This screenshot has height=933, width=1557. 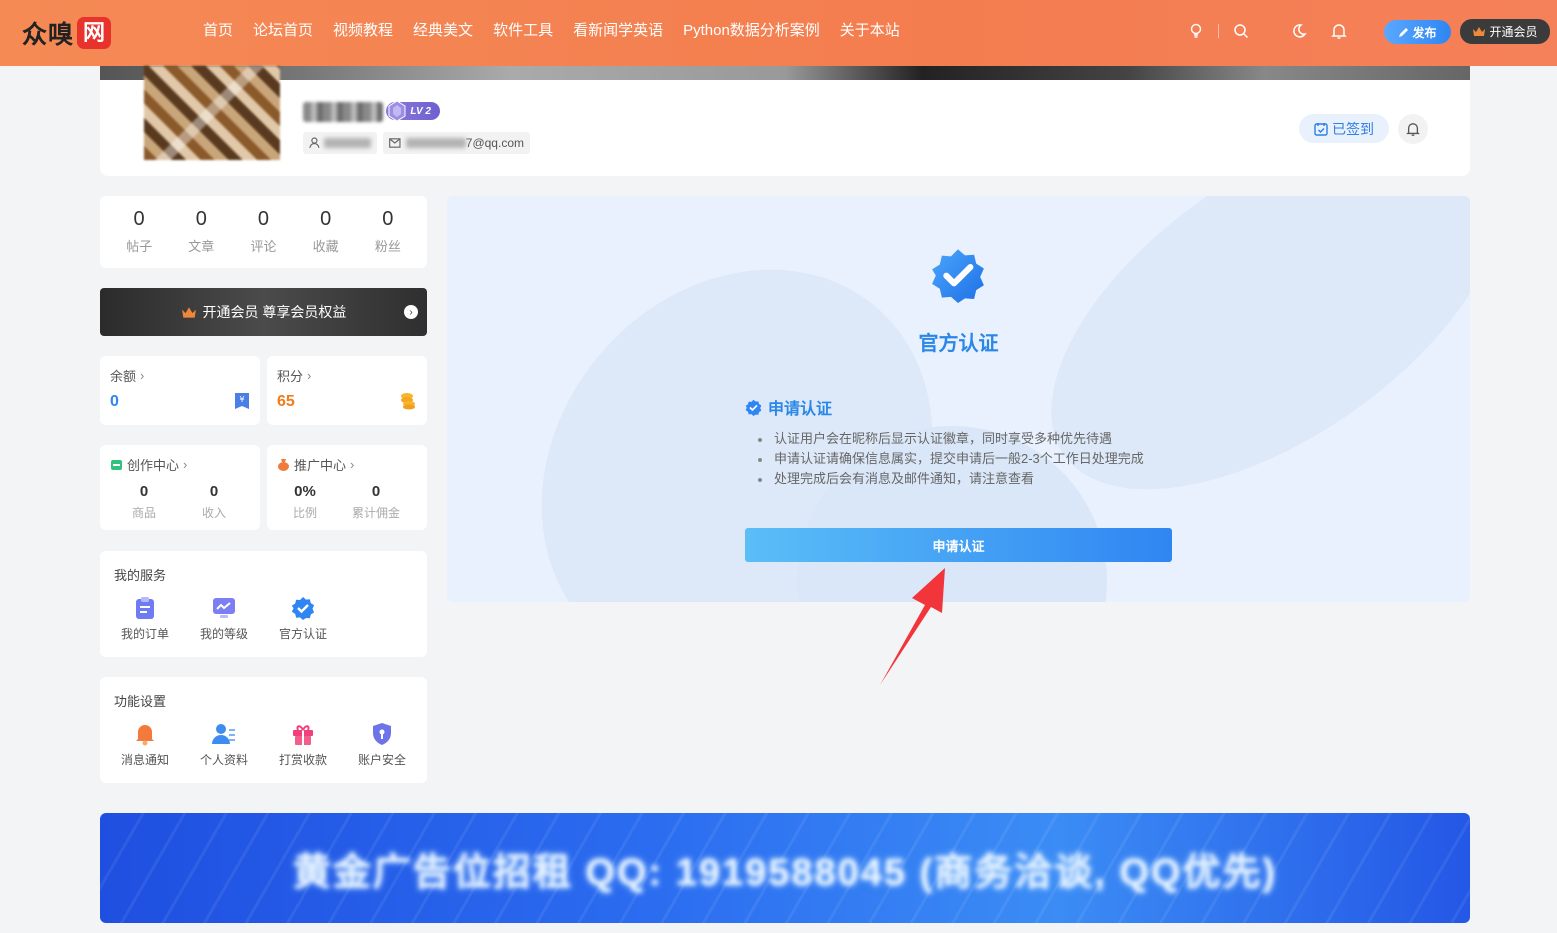 What do you see at coordinates (347, 487) in the screenshot?
I see `promotion-center-card: 推广中心 › 0% 比例 0 累计佣金` at bounding box center [347, 487].